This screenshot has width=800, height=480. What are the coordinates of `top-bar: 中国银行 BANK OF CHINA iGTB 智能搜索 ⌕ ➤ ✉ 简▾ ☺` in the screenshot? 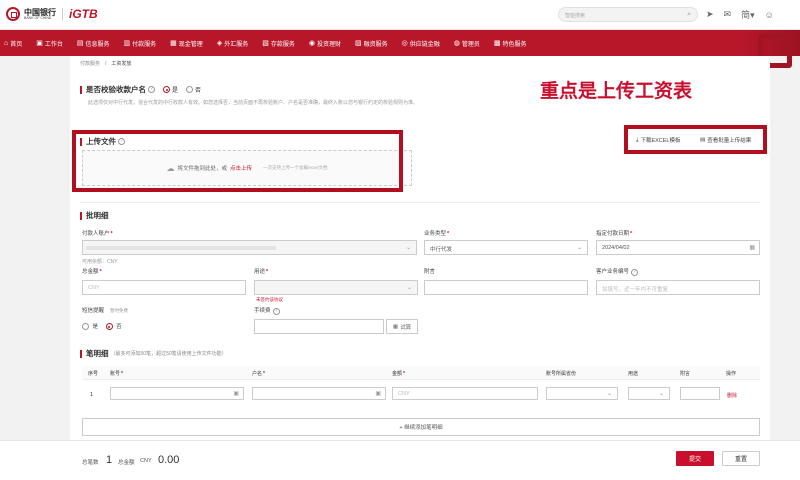 It's located at (400, 15).